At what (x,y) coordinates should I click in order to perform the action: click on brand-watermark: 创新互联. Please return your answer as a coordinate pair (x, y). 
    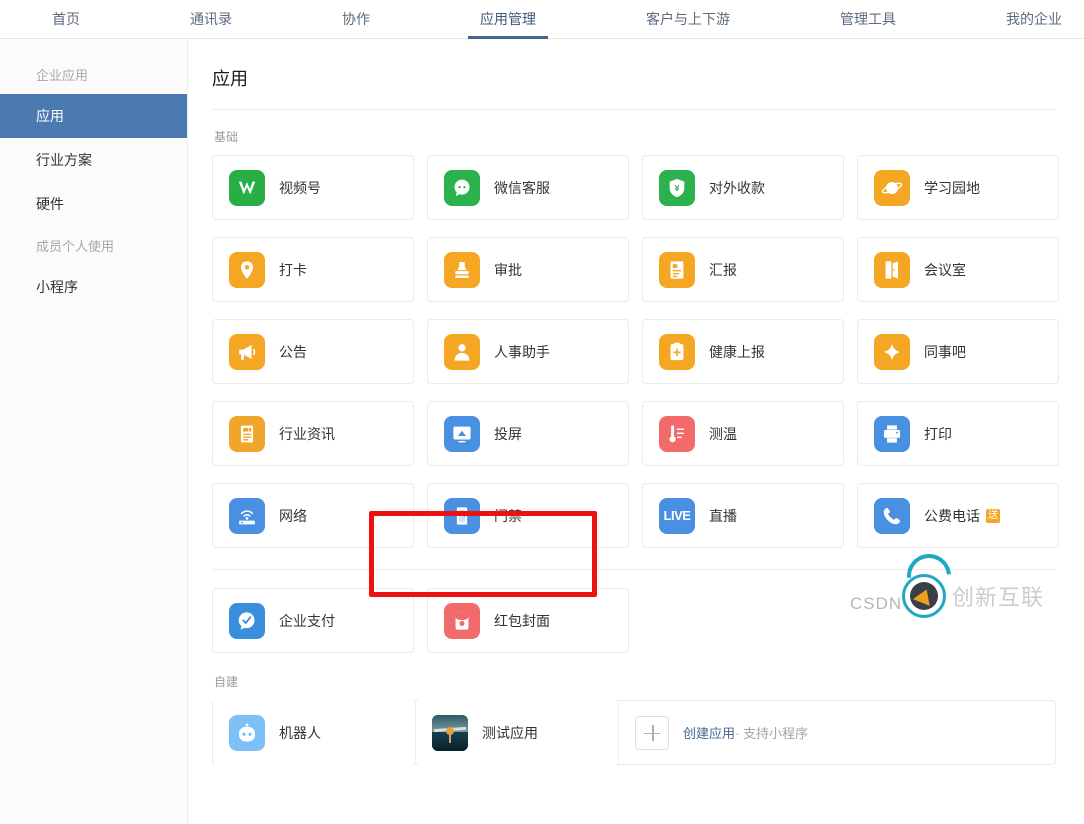
    Looking at the image, I should click on (973, 596).